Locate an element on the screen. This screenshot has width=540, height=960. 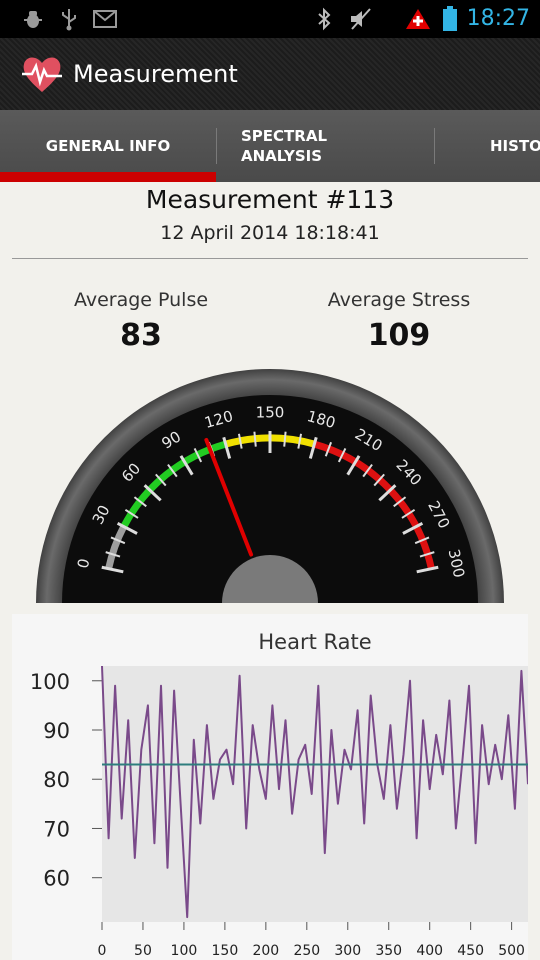
measurement-date: 12 April 2014 18:18:41 is located at coordinates (270, 233).